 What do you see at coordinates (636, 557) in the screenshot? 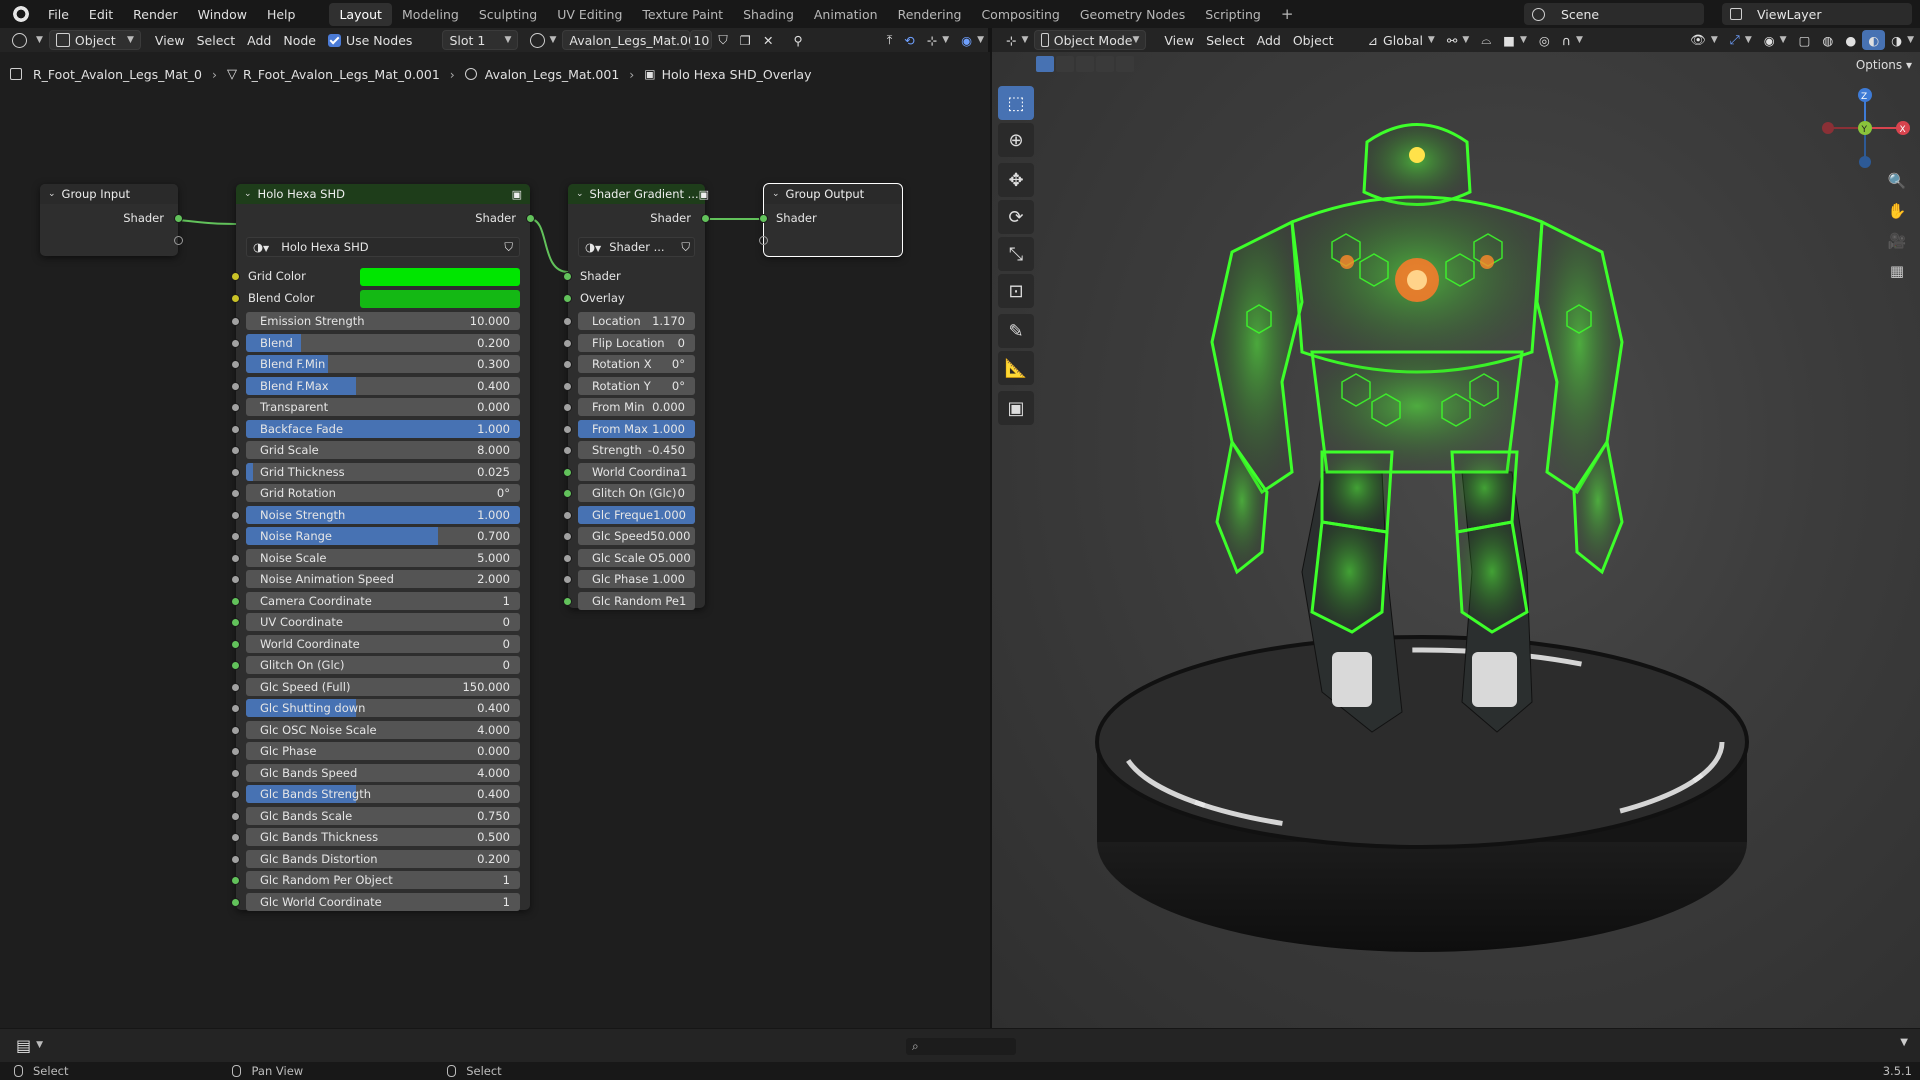
I see `value-slider-field: Glc Scale O 5.000` at bounding box center [636, 557].